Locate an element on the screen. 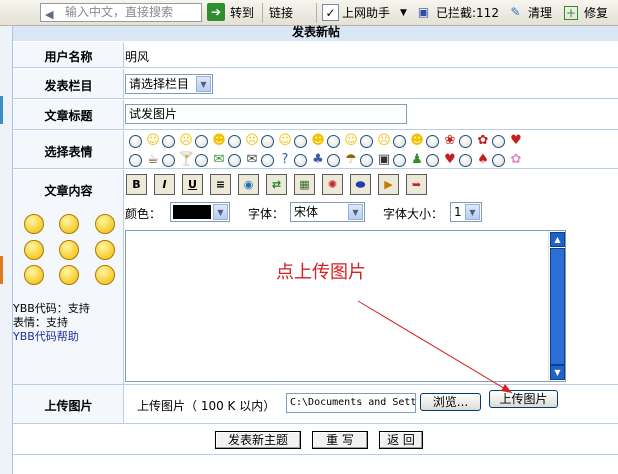 This screenshot has width=618, height=474. scroll-up-icon: ▲ is located at coordinates (557, 239).